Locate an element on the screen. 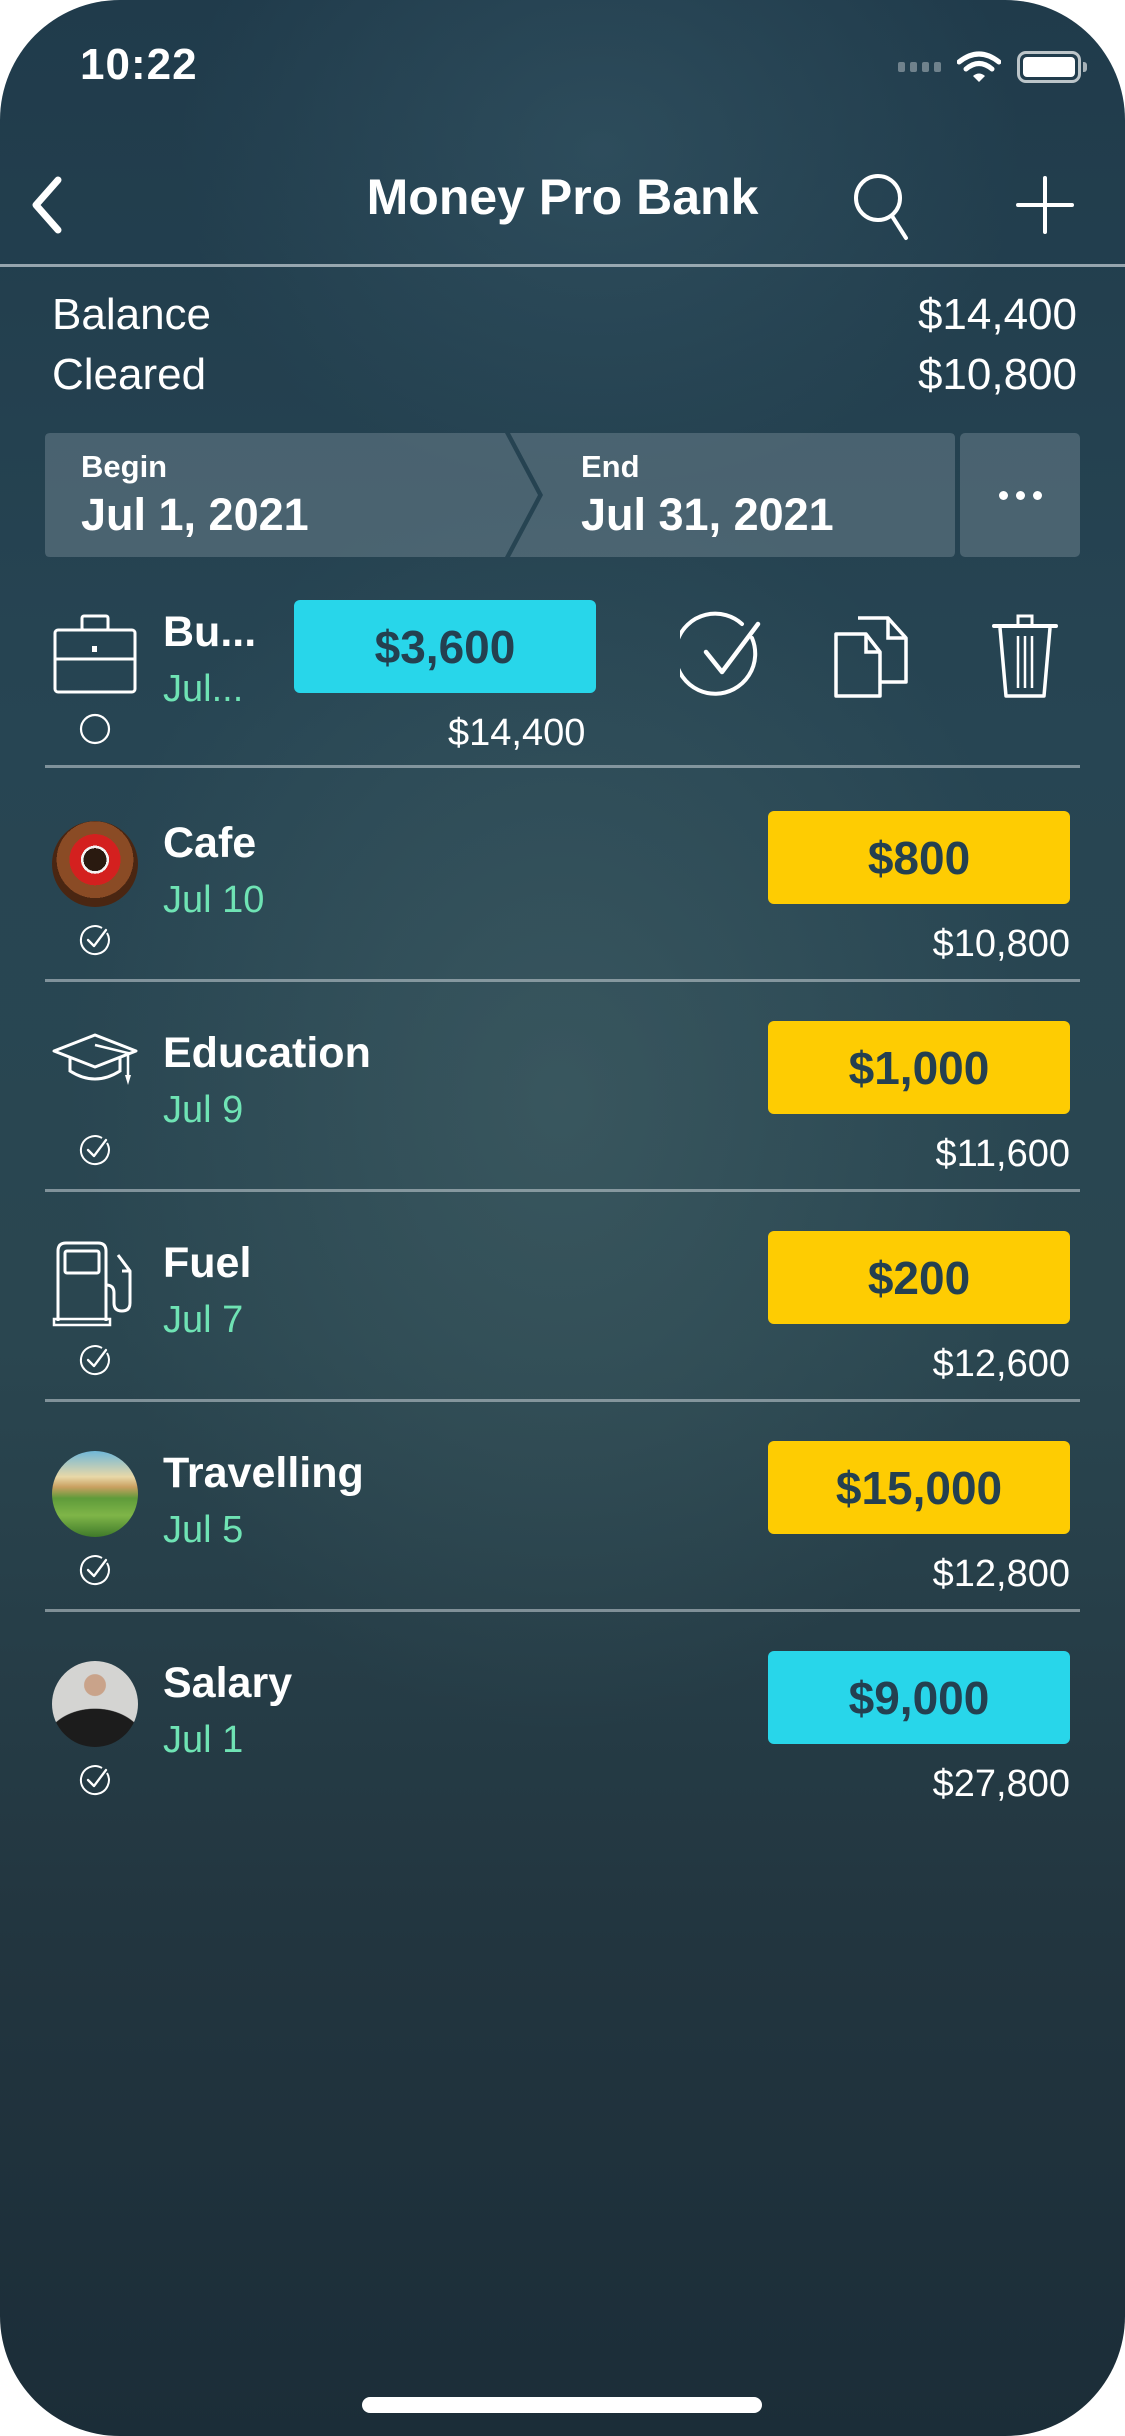 The height and width of the screenshot is (2436, 1125). transaction-amount: $15,000 is located at coordinates (919, 1487).